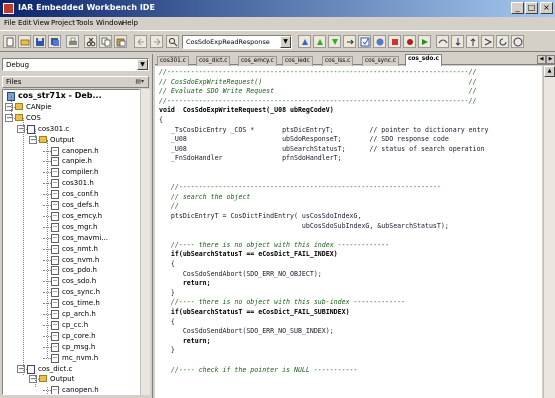  What do you see at coordinates (39, 41) in the screenshot?
I see `save-icon` at bounding box center [39, 41].